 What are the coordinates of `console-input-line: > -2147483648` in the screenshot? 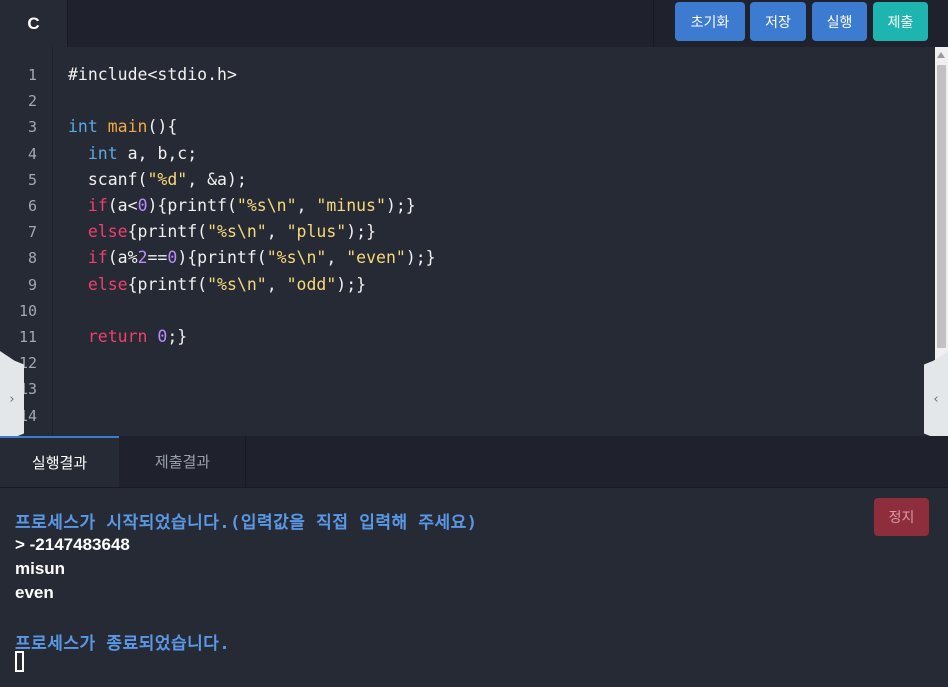 It's located at (72, 544).